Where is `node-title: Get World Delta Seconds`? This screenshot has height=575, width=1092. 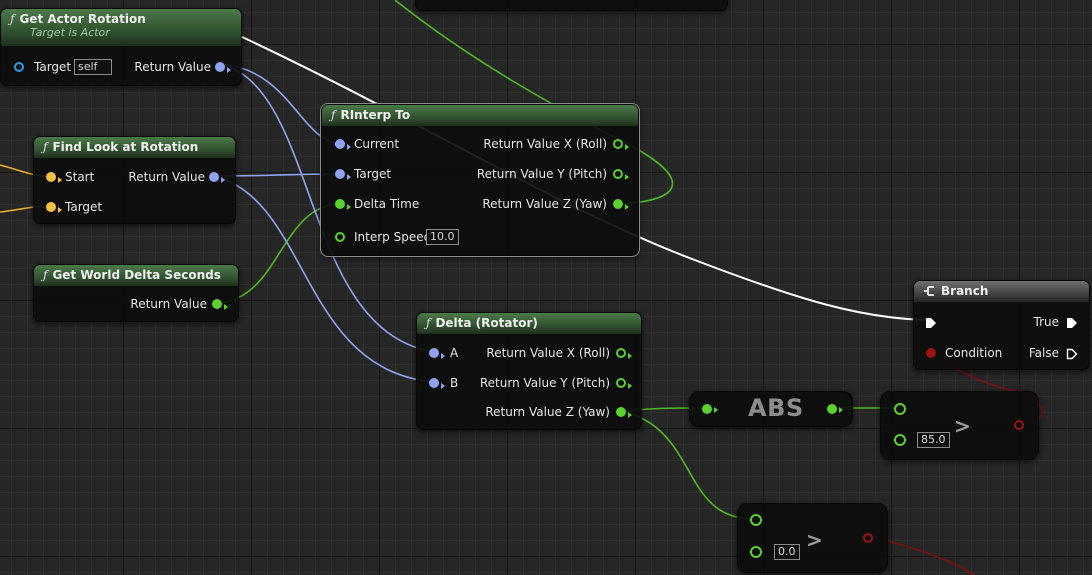
node-title: Get World Delta Seconds is located at coordinates (136, 275).